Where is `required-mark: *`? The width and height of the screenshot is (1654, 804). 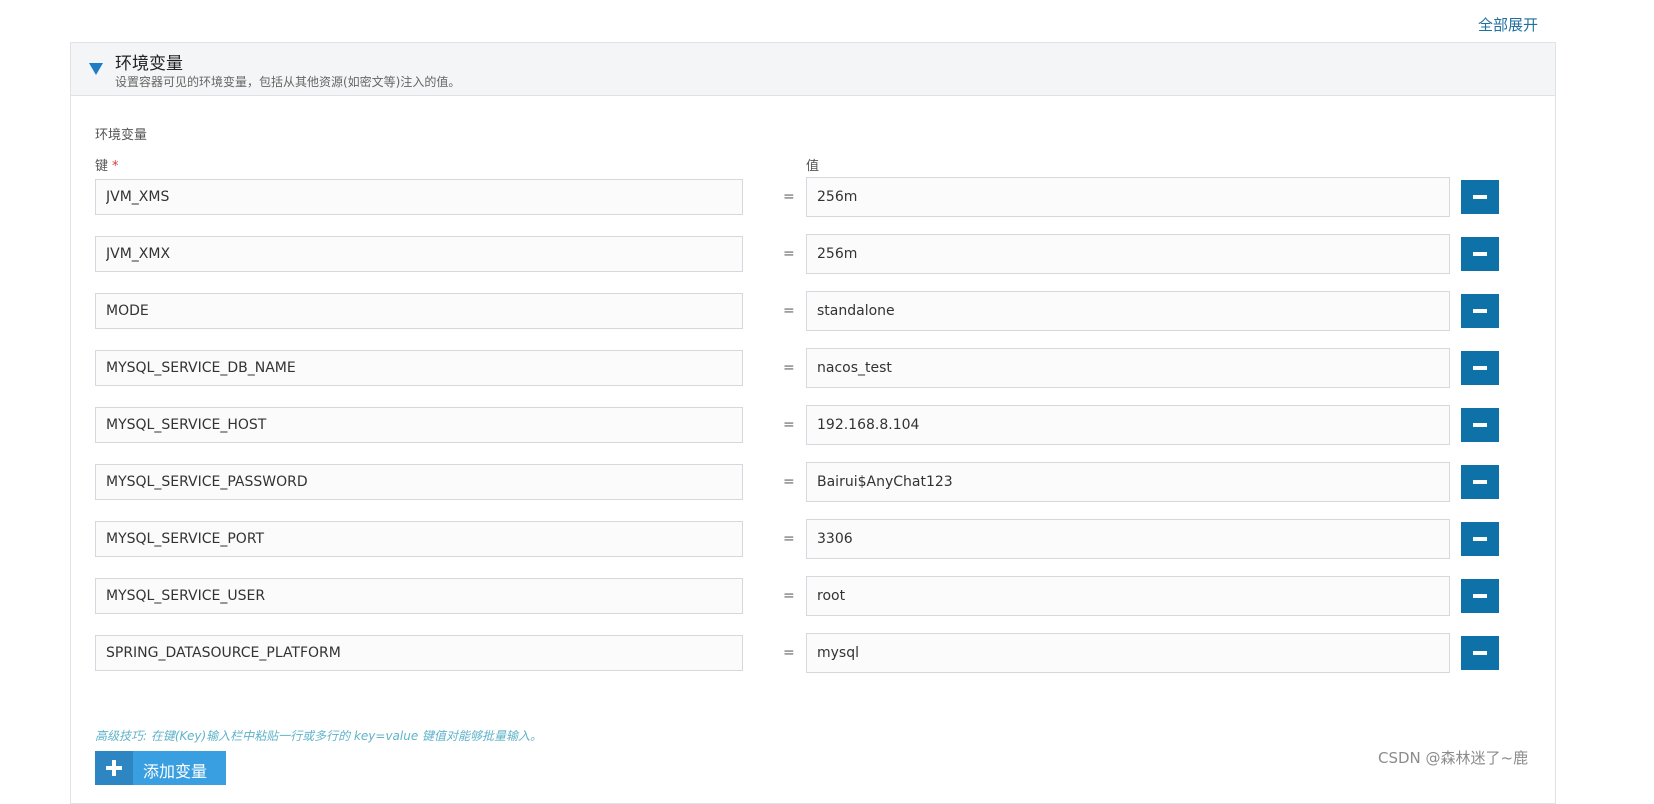
required-mark: * is located at coordinates (115, 166).